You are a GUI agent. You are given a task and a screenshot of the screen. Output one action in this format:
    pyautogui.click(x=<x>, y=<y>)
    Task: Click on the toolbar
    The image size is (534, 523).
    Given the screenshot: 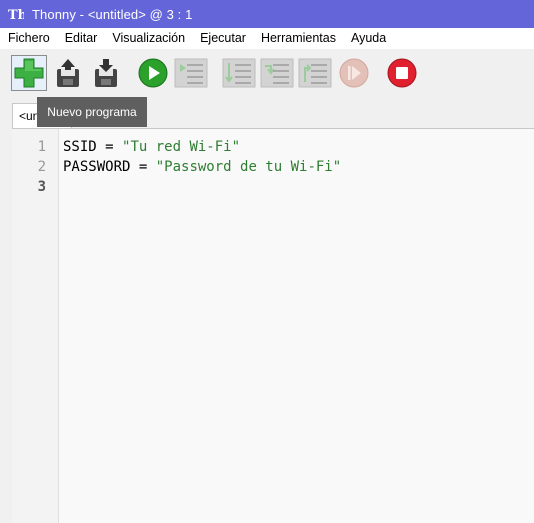 What is the action you would take?
    pyautogui.click(x=267, y=73)
    